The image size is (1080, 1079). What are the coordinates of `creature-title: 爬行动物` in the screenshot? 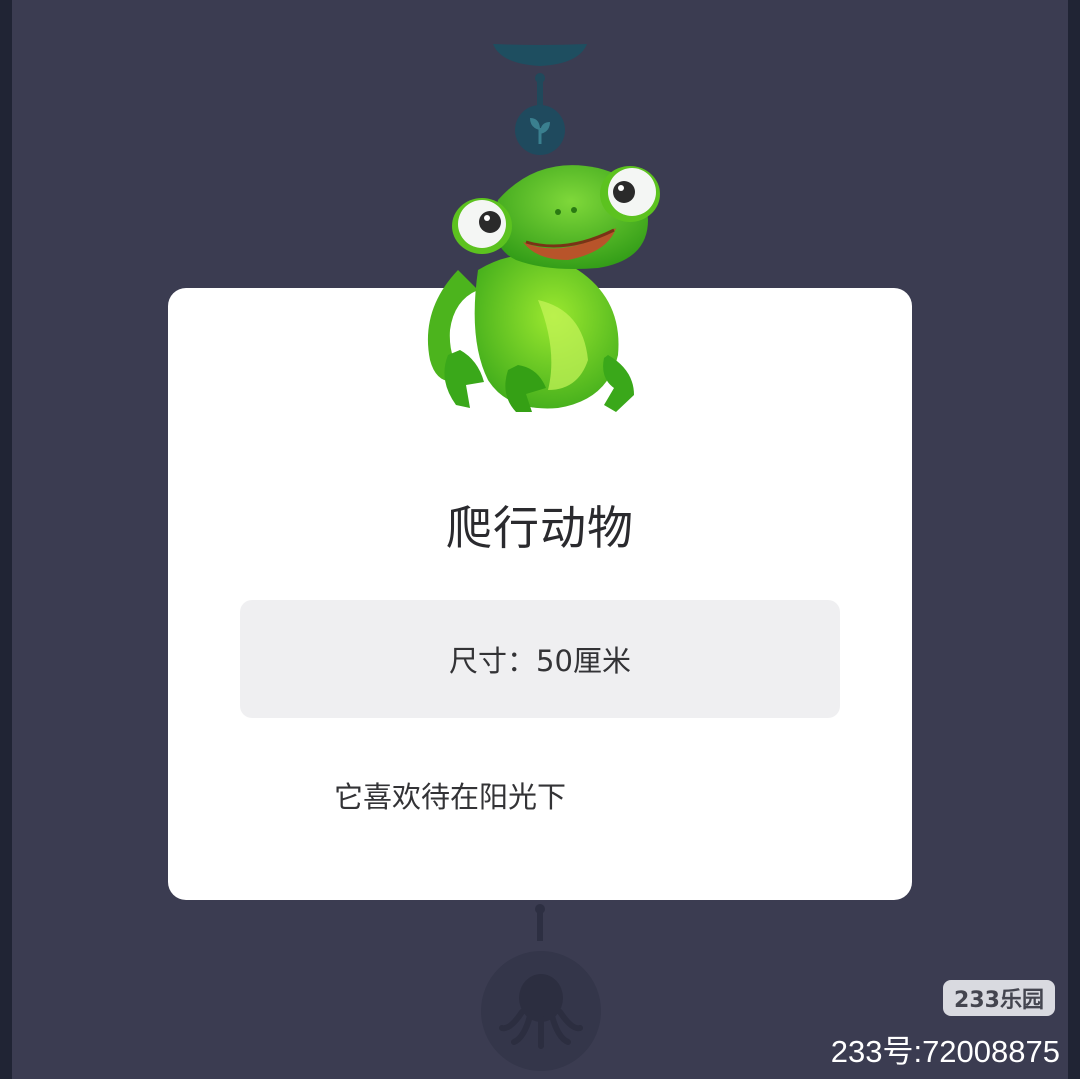 It's located at (540, 528).